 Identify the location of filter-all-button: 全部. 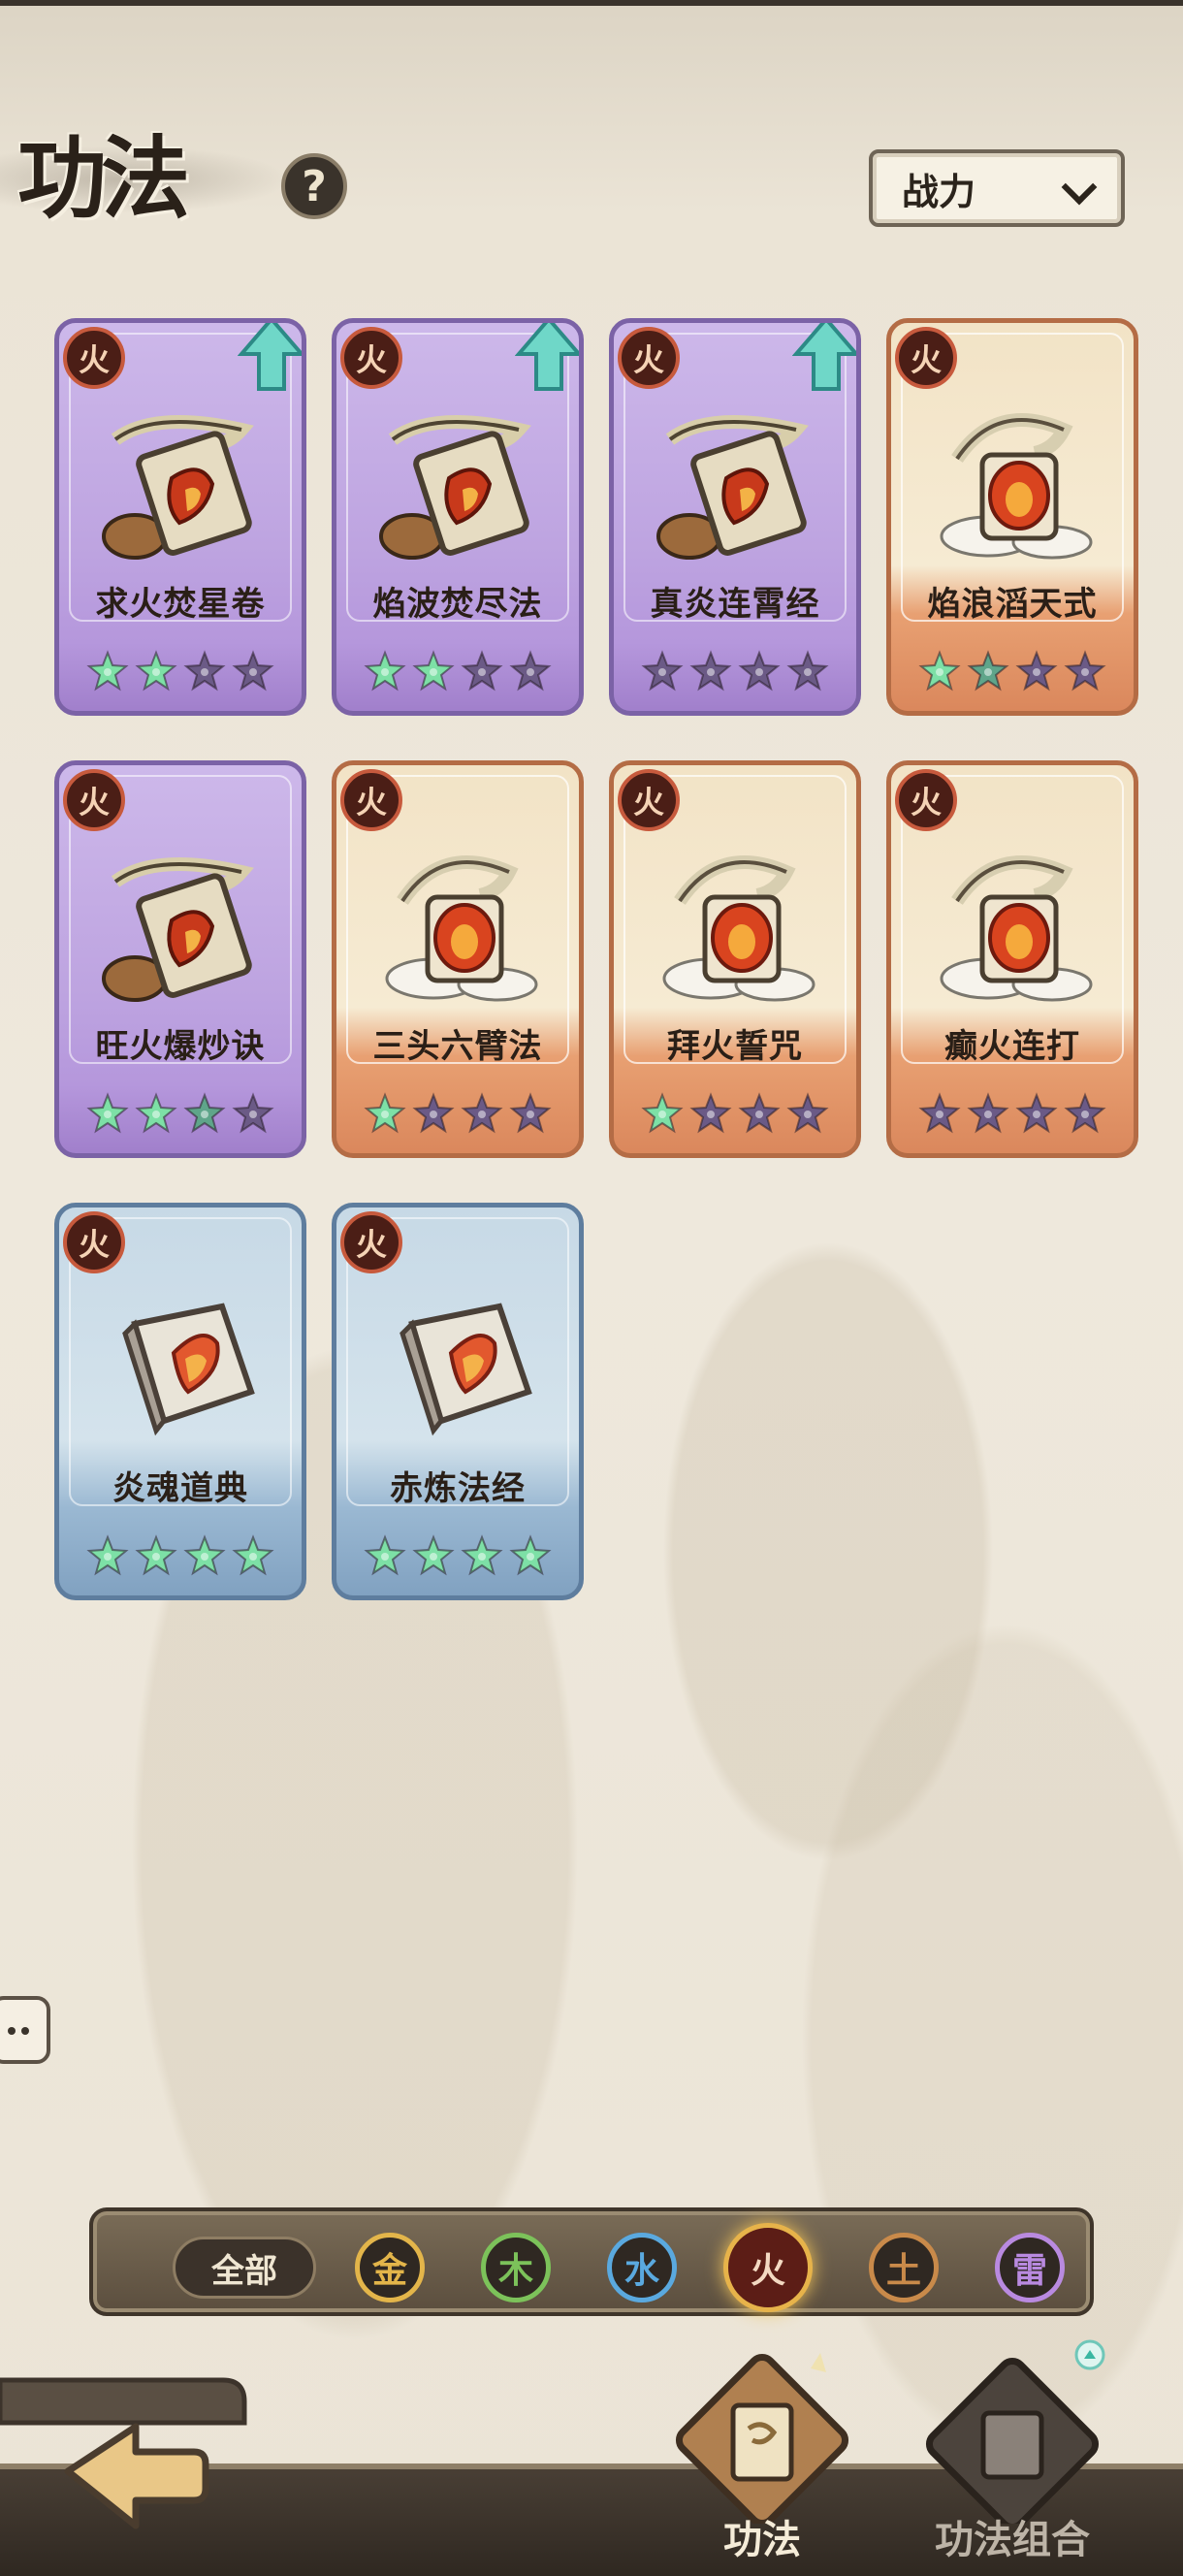
(244, 2268).